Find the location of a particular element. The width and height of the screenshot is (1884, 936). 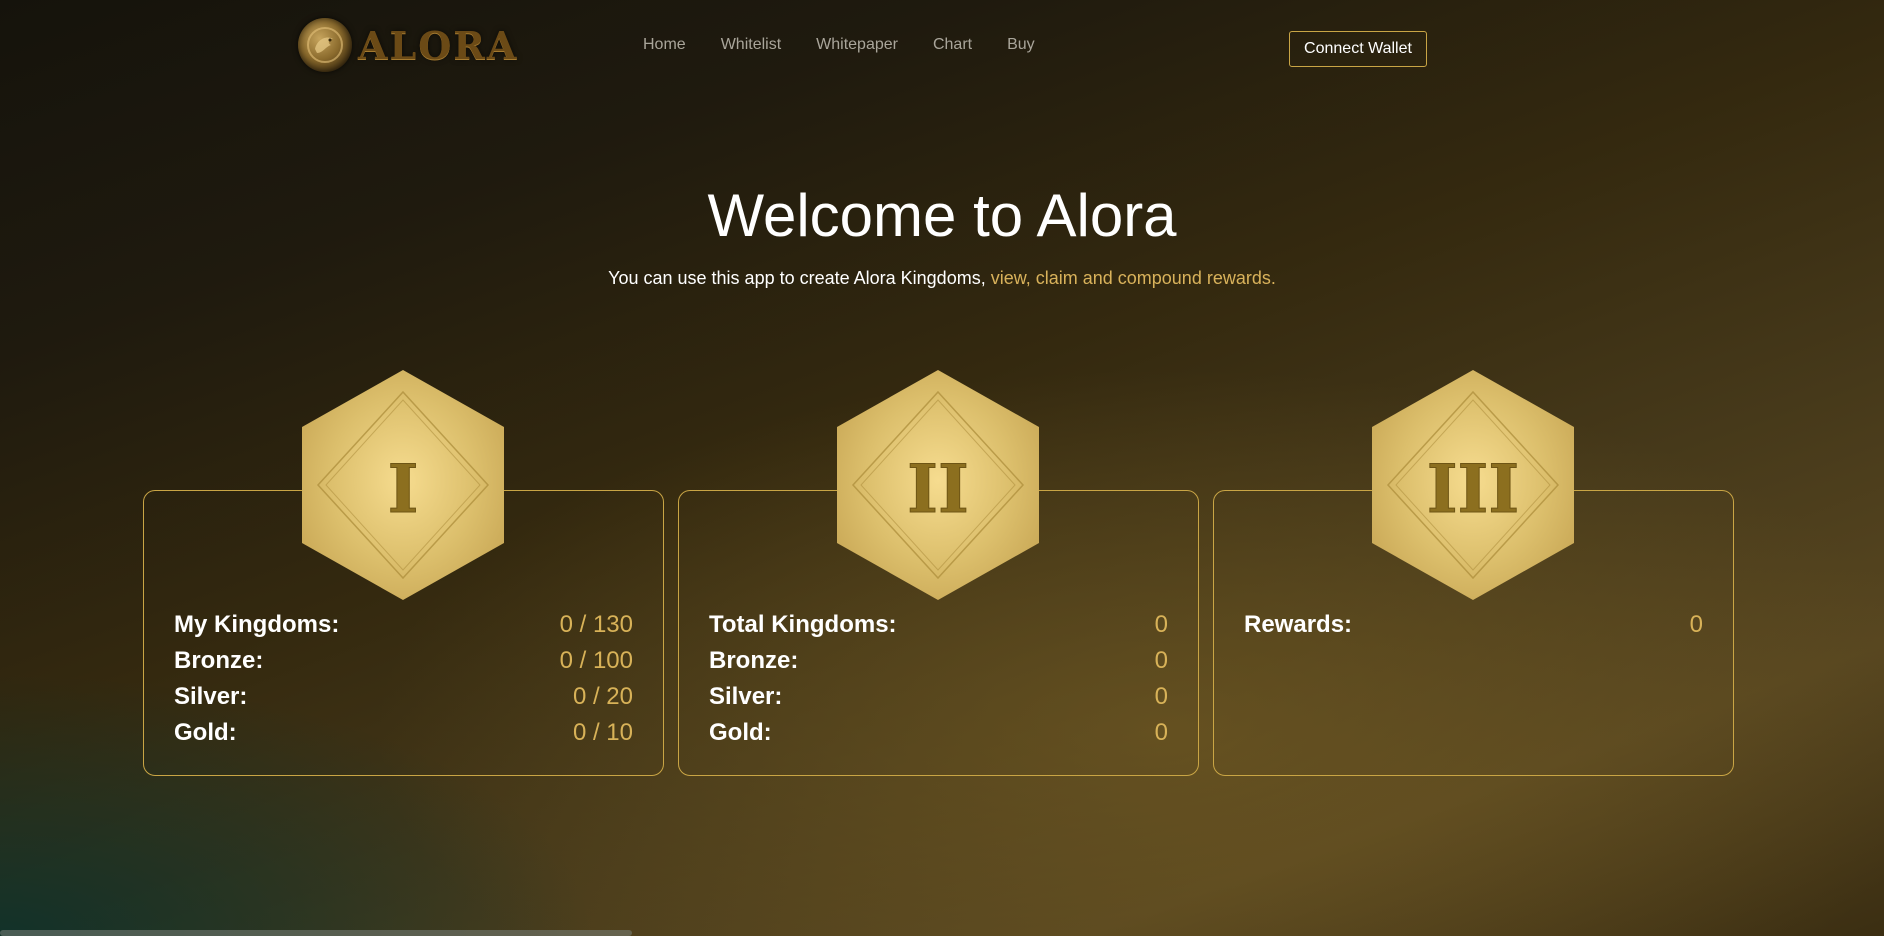

horizontal-scrollbar is located at coordinates (316, 933).